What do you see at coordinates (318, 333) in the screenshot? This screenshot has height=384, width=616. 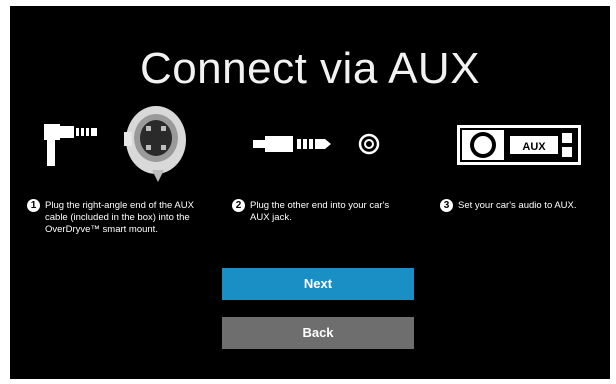 I see `back-button: Back` at bounding box center [318, 333].